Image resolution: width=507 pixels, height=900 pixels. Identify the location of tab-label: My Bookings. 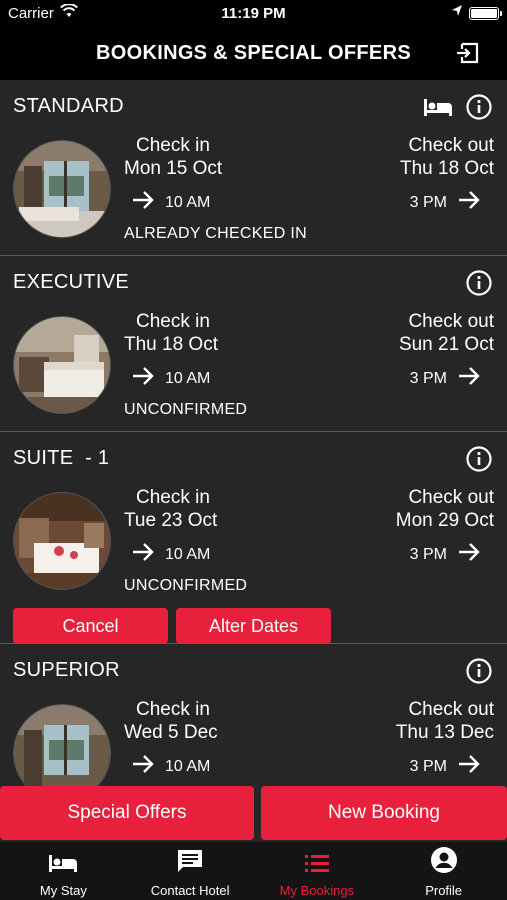
(317, 890).